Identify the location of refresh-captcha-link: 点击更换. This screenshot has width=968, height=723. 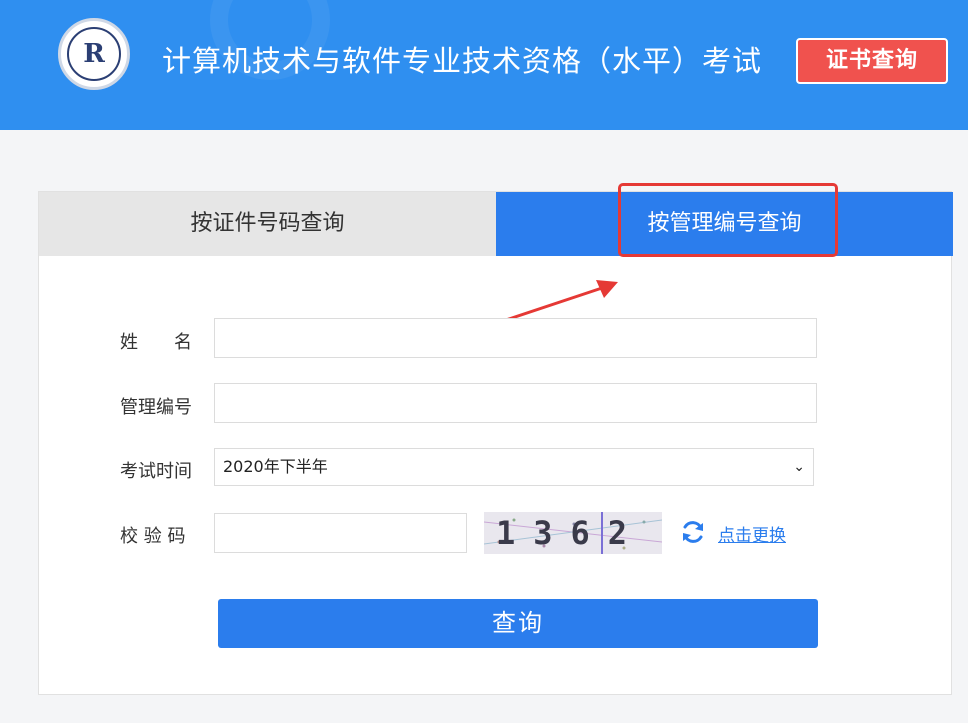
(752, 533).